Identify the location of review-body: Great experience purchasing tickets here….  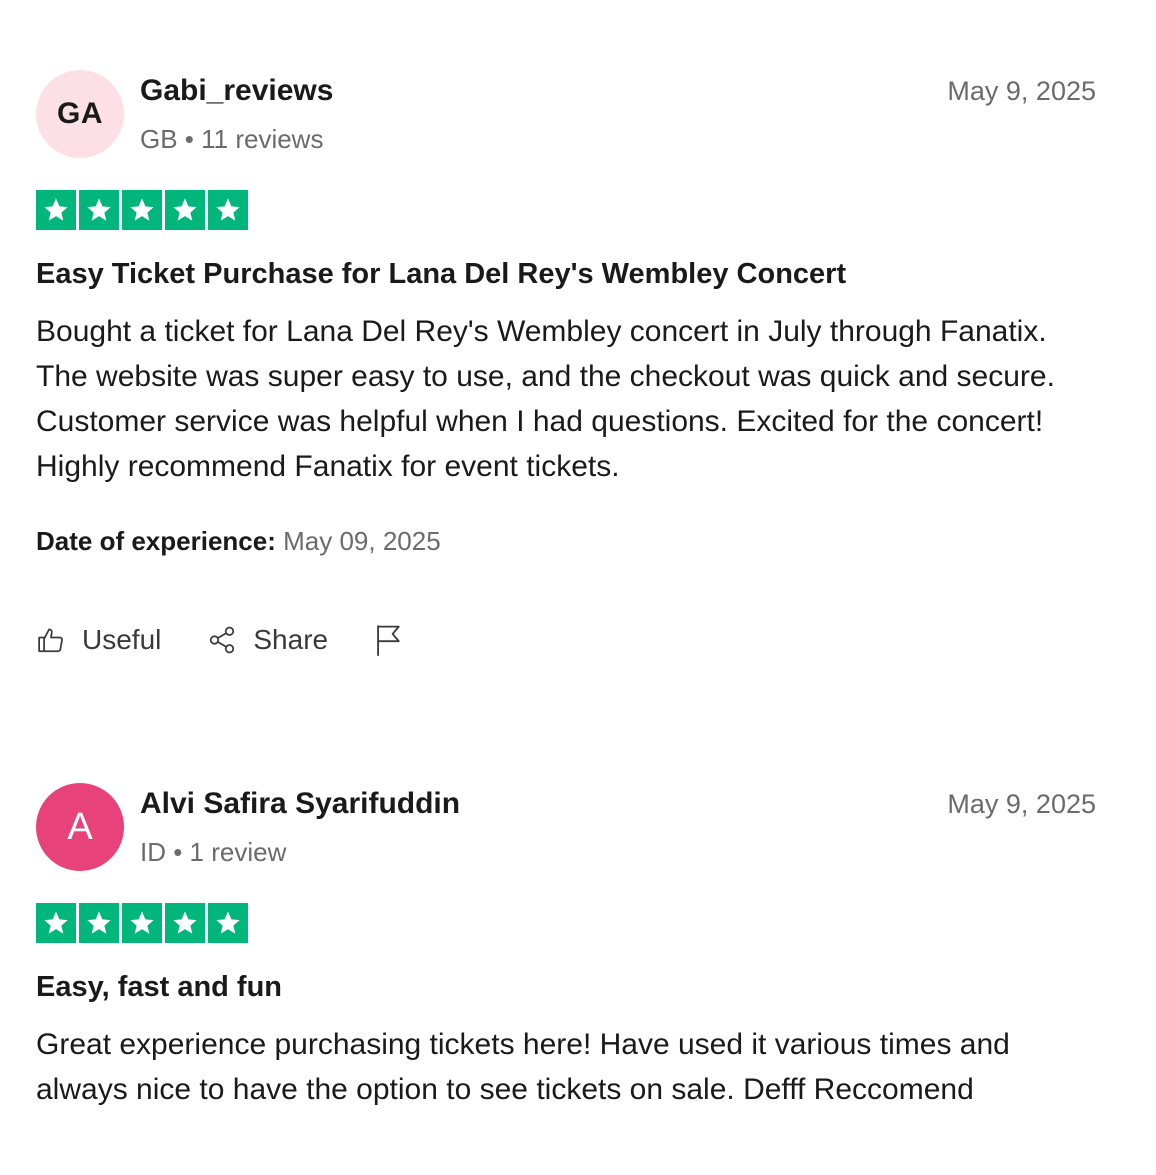
(523, 1067).